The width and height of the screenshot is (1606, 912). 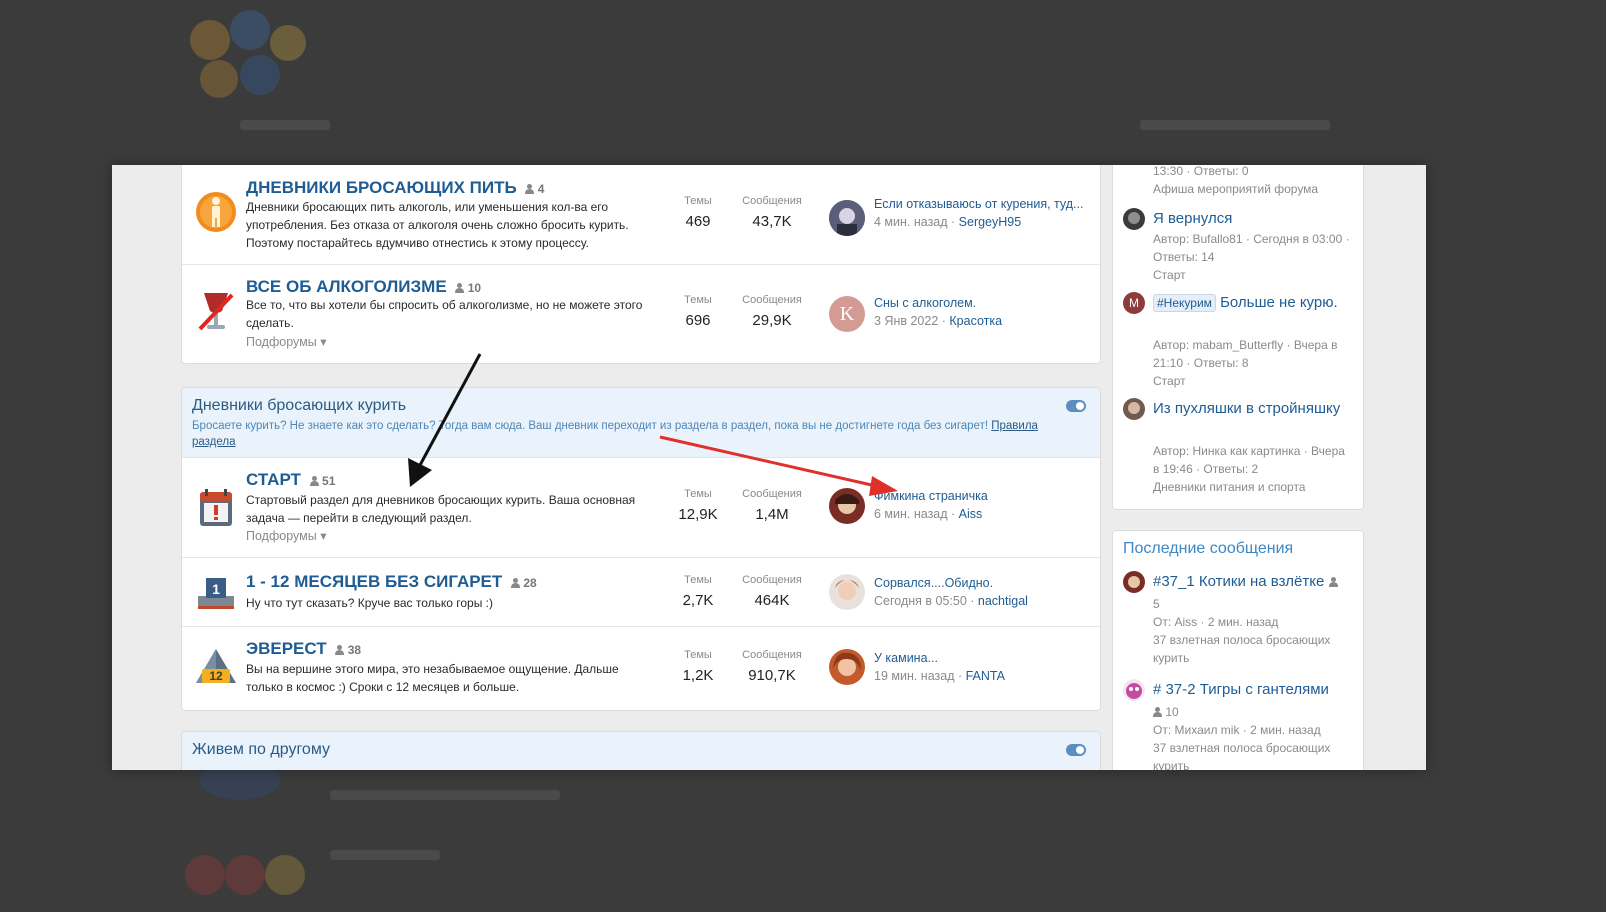 What do you see at coordinates (768, 461) in the screenshot?
I see `red-arrow-line` at bounding box center [768, 461].